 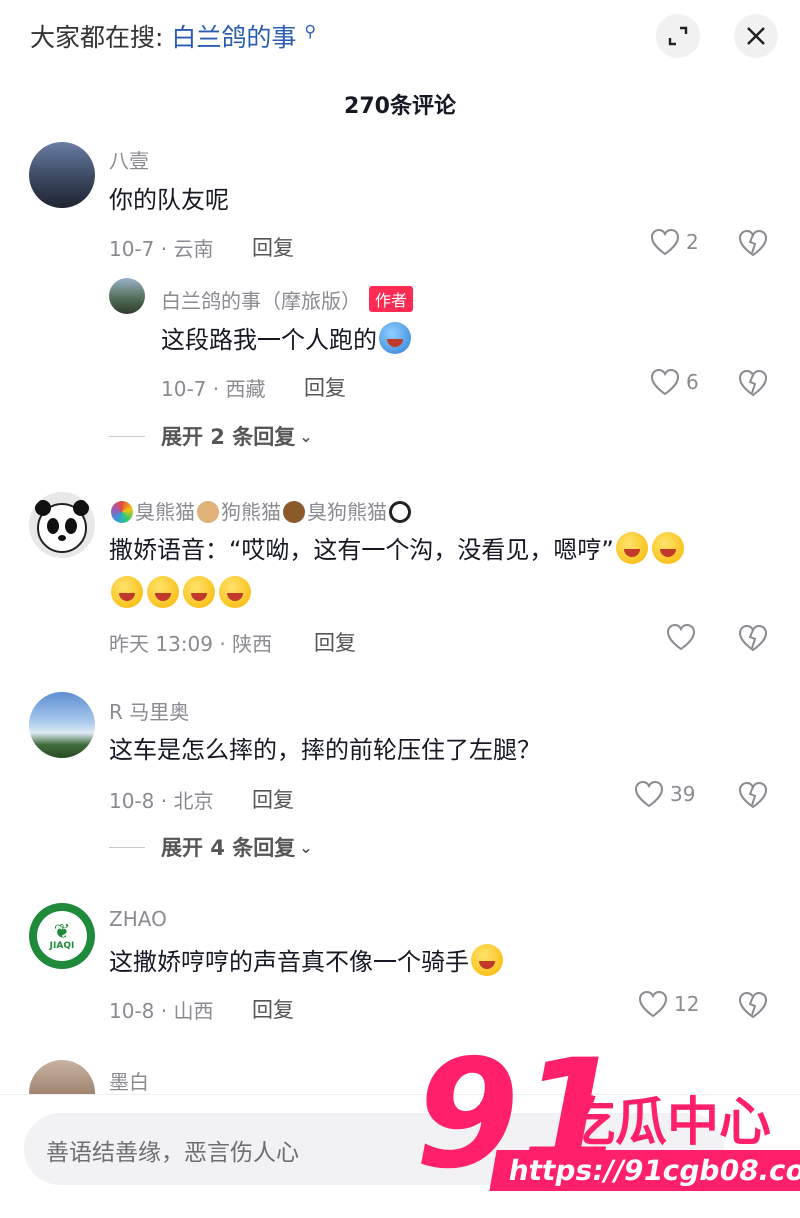 What do you see at coordinates (487, 960) in the screenshot?
I see `crying-laughing-emoji-icon` at bounding box center [487, 960].